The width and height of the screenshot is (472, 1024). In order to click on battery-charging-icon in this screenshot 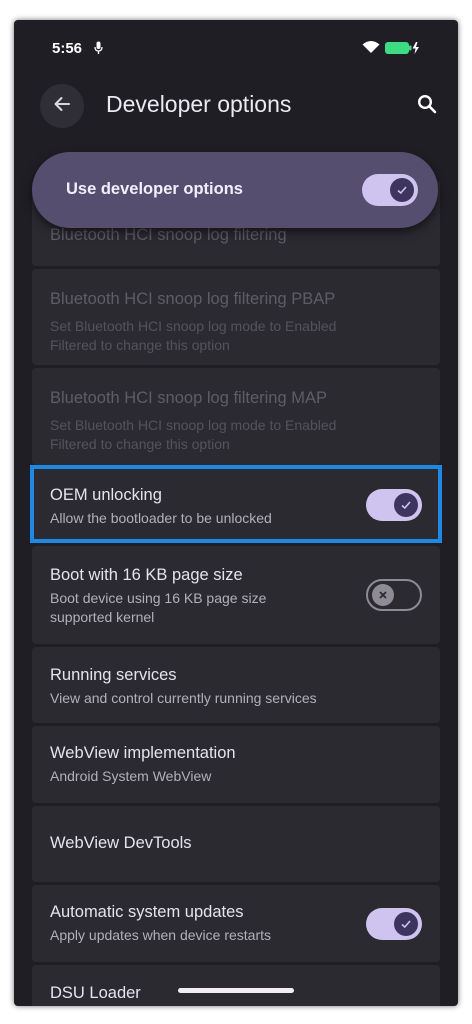, I will do `click(403, 50)`.